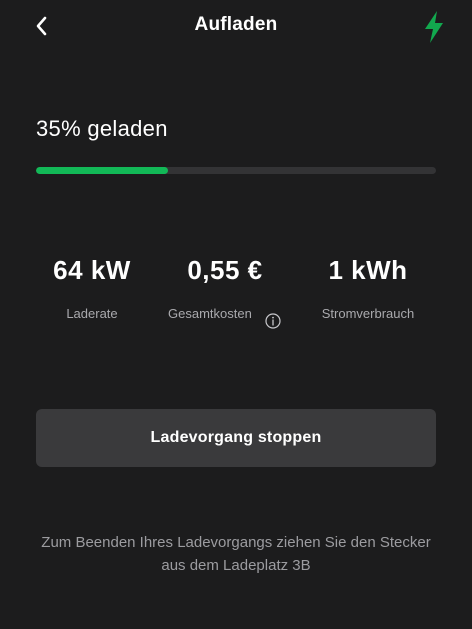 The width and height of the screenshot is (472, 629). Describe the element at coordinates (92, 270) in the screenshot. I see `charge-rate-value: 64 kW` at that location.